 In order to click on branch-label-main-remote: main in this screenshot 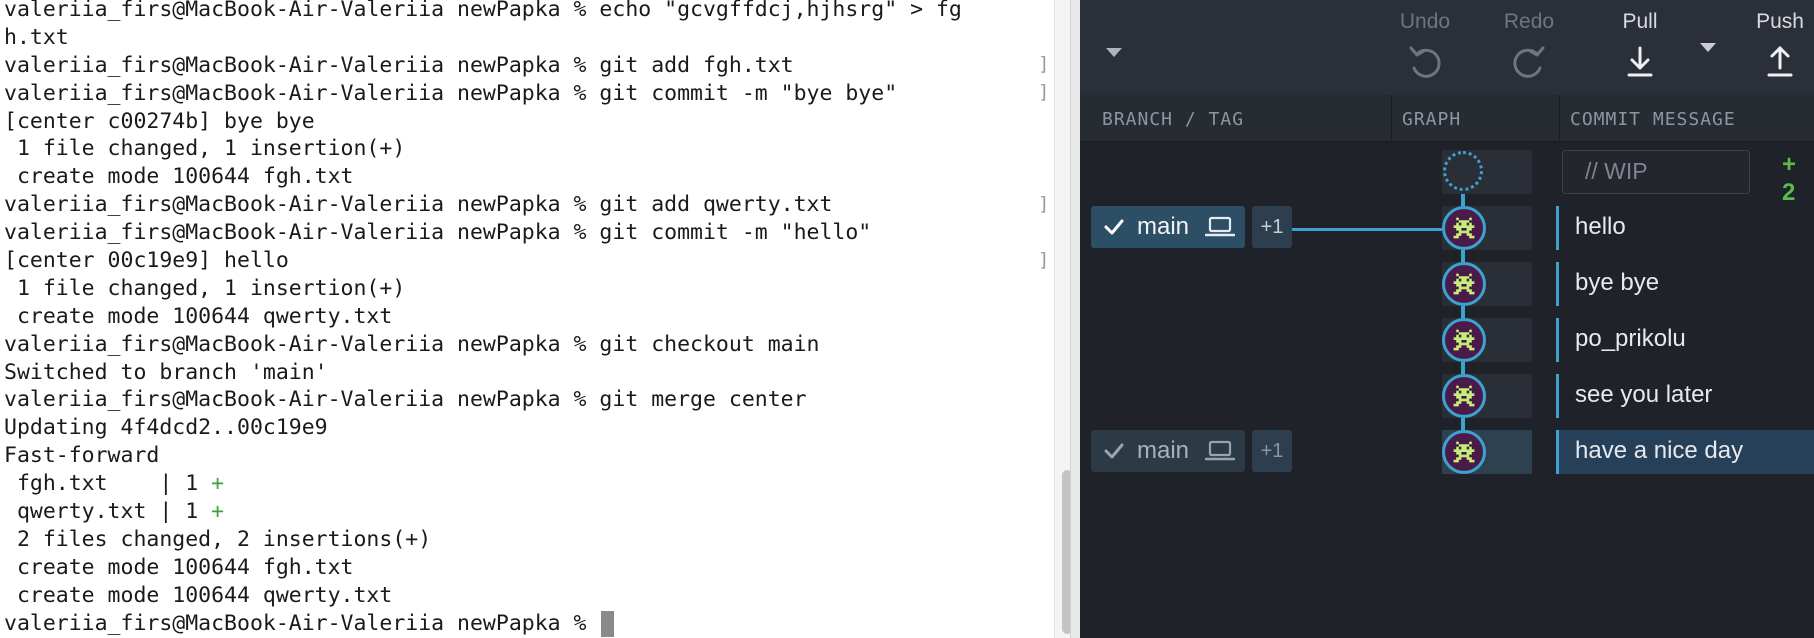, I will do `click(1168, 451)`.